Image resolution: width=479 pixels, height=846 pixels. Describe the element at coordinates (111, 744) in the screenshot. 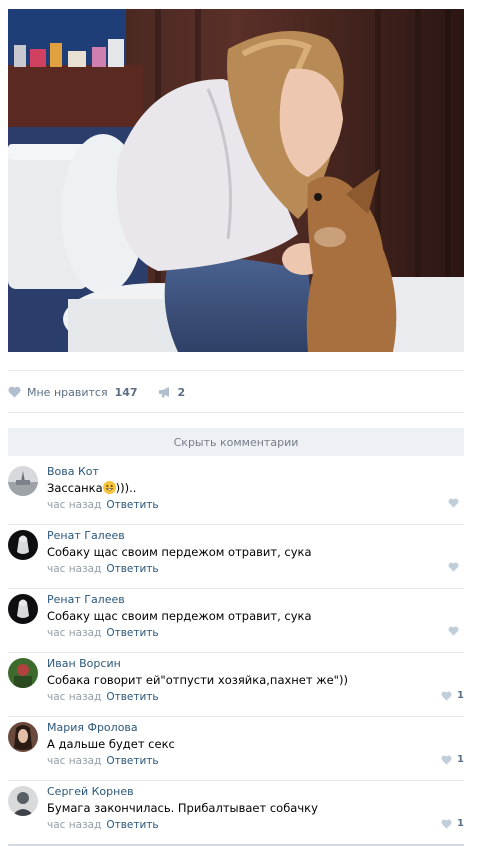

I see `comment-text: А дальше будет секс` at that location.